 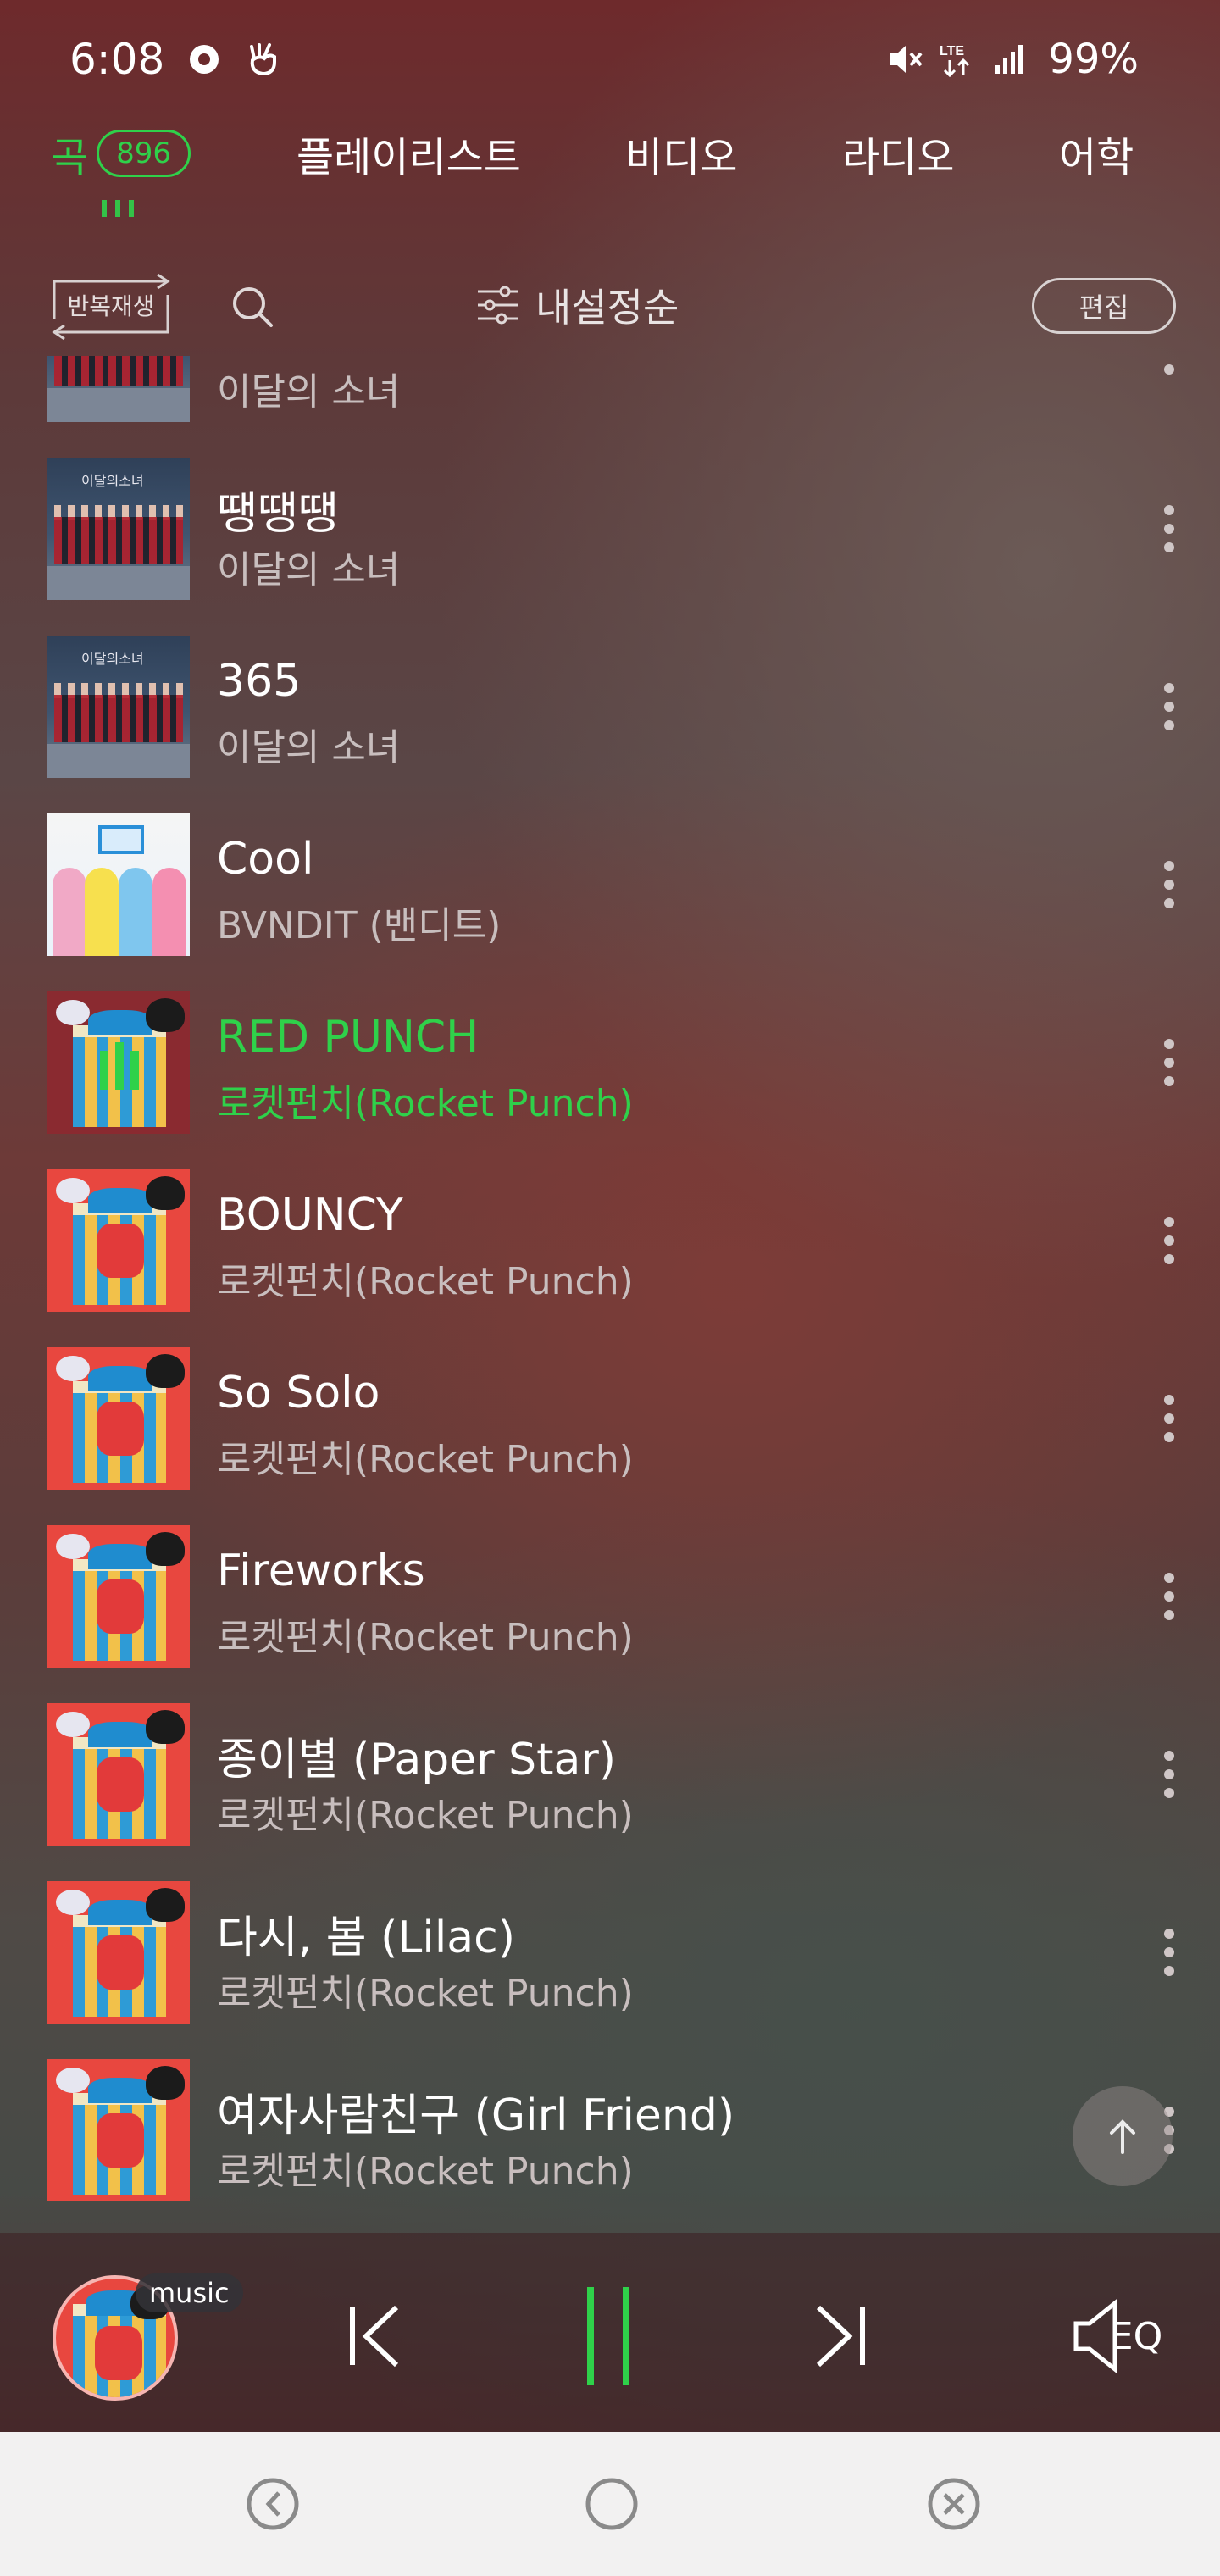 What do you see at coordinates (176, 59) in the screenshot?
I see `status-left: 6:08` at bounding box center [176, 59].